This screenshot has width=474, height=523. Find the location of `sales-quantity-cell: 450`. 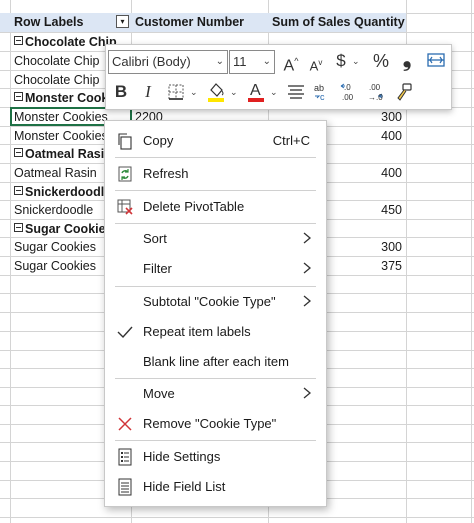

sales-quantity-cell: 450 is located at coordinates (365, 210).